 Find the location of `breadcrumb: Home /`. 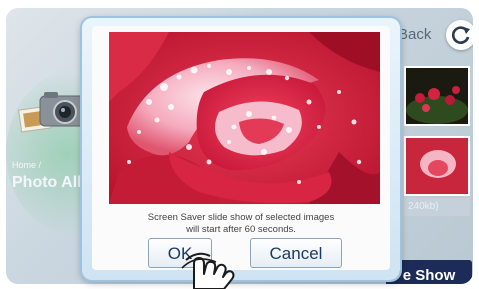

breadcrumb: Home / is located at coordinates (27, 165).